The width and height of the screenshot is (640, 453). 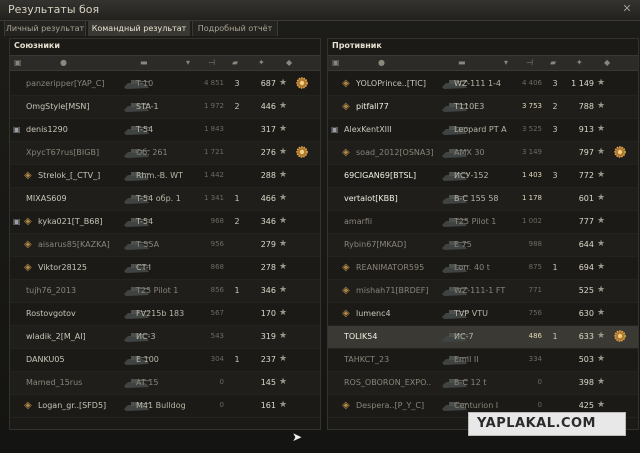 I want to click on player-name: kyka021[T_B68], so click(x=70, y=221).